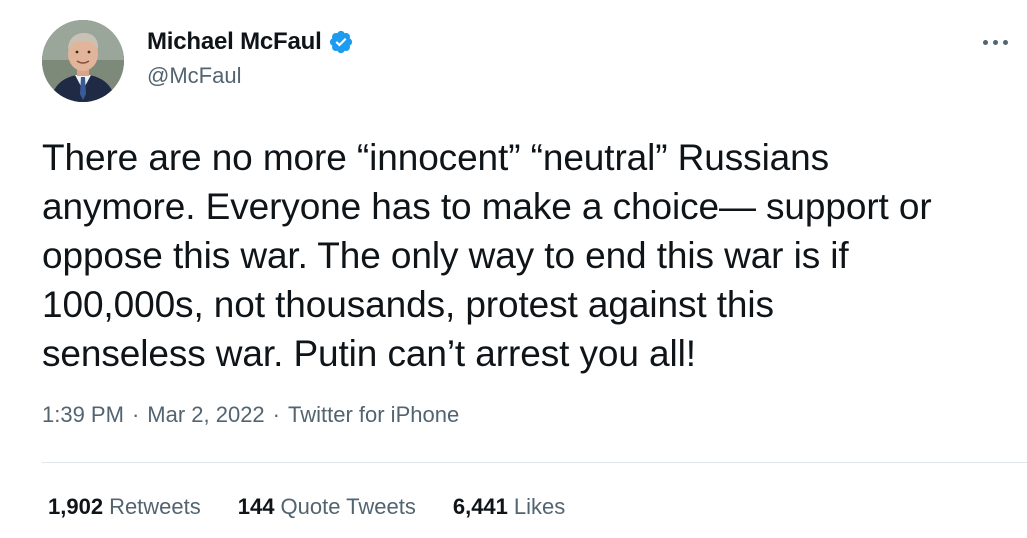 This screenshot has height=538, width=1027. I want to click on author-display-name: Michael McFaul, so click(234, 42).